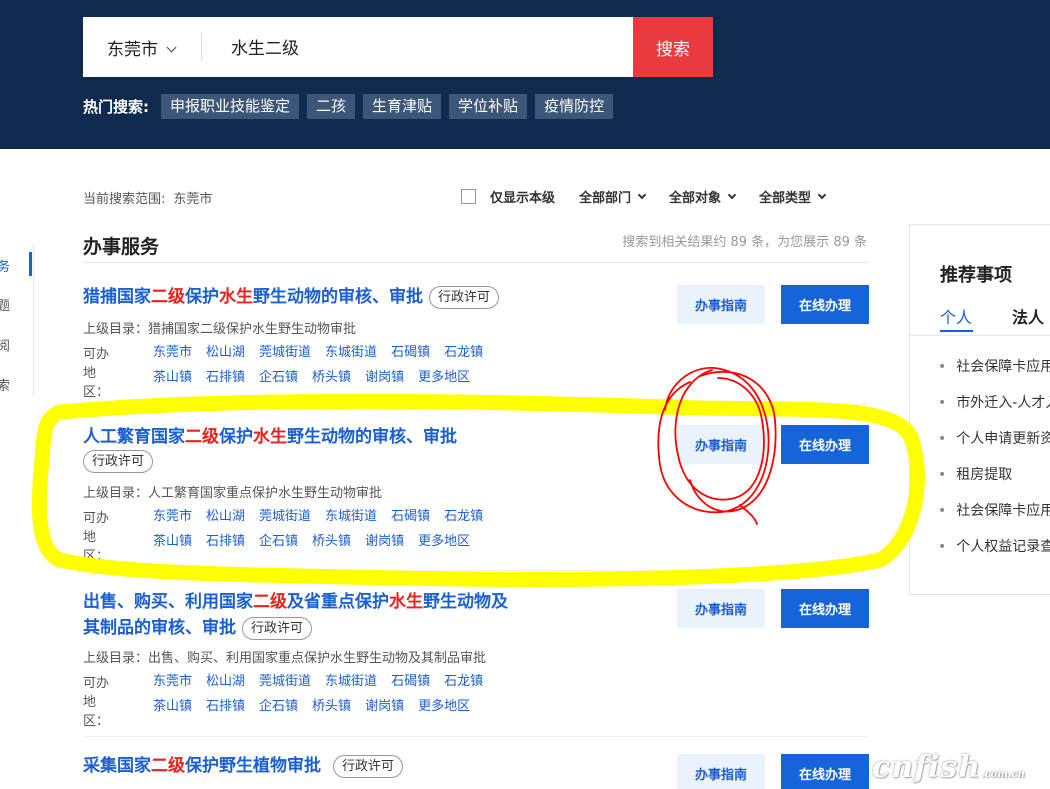  What do you see at coordinates (695, 198) in the screenshot?
I see `target-filter-label: 全部对象` at bounding box center [695, 198].